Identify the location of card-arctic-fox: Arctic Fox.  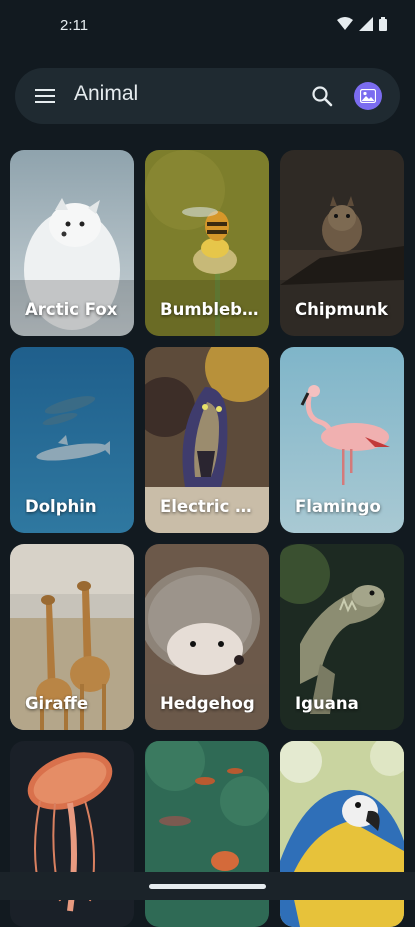
(72, 243).